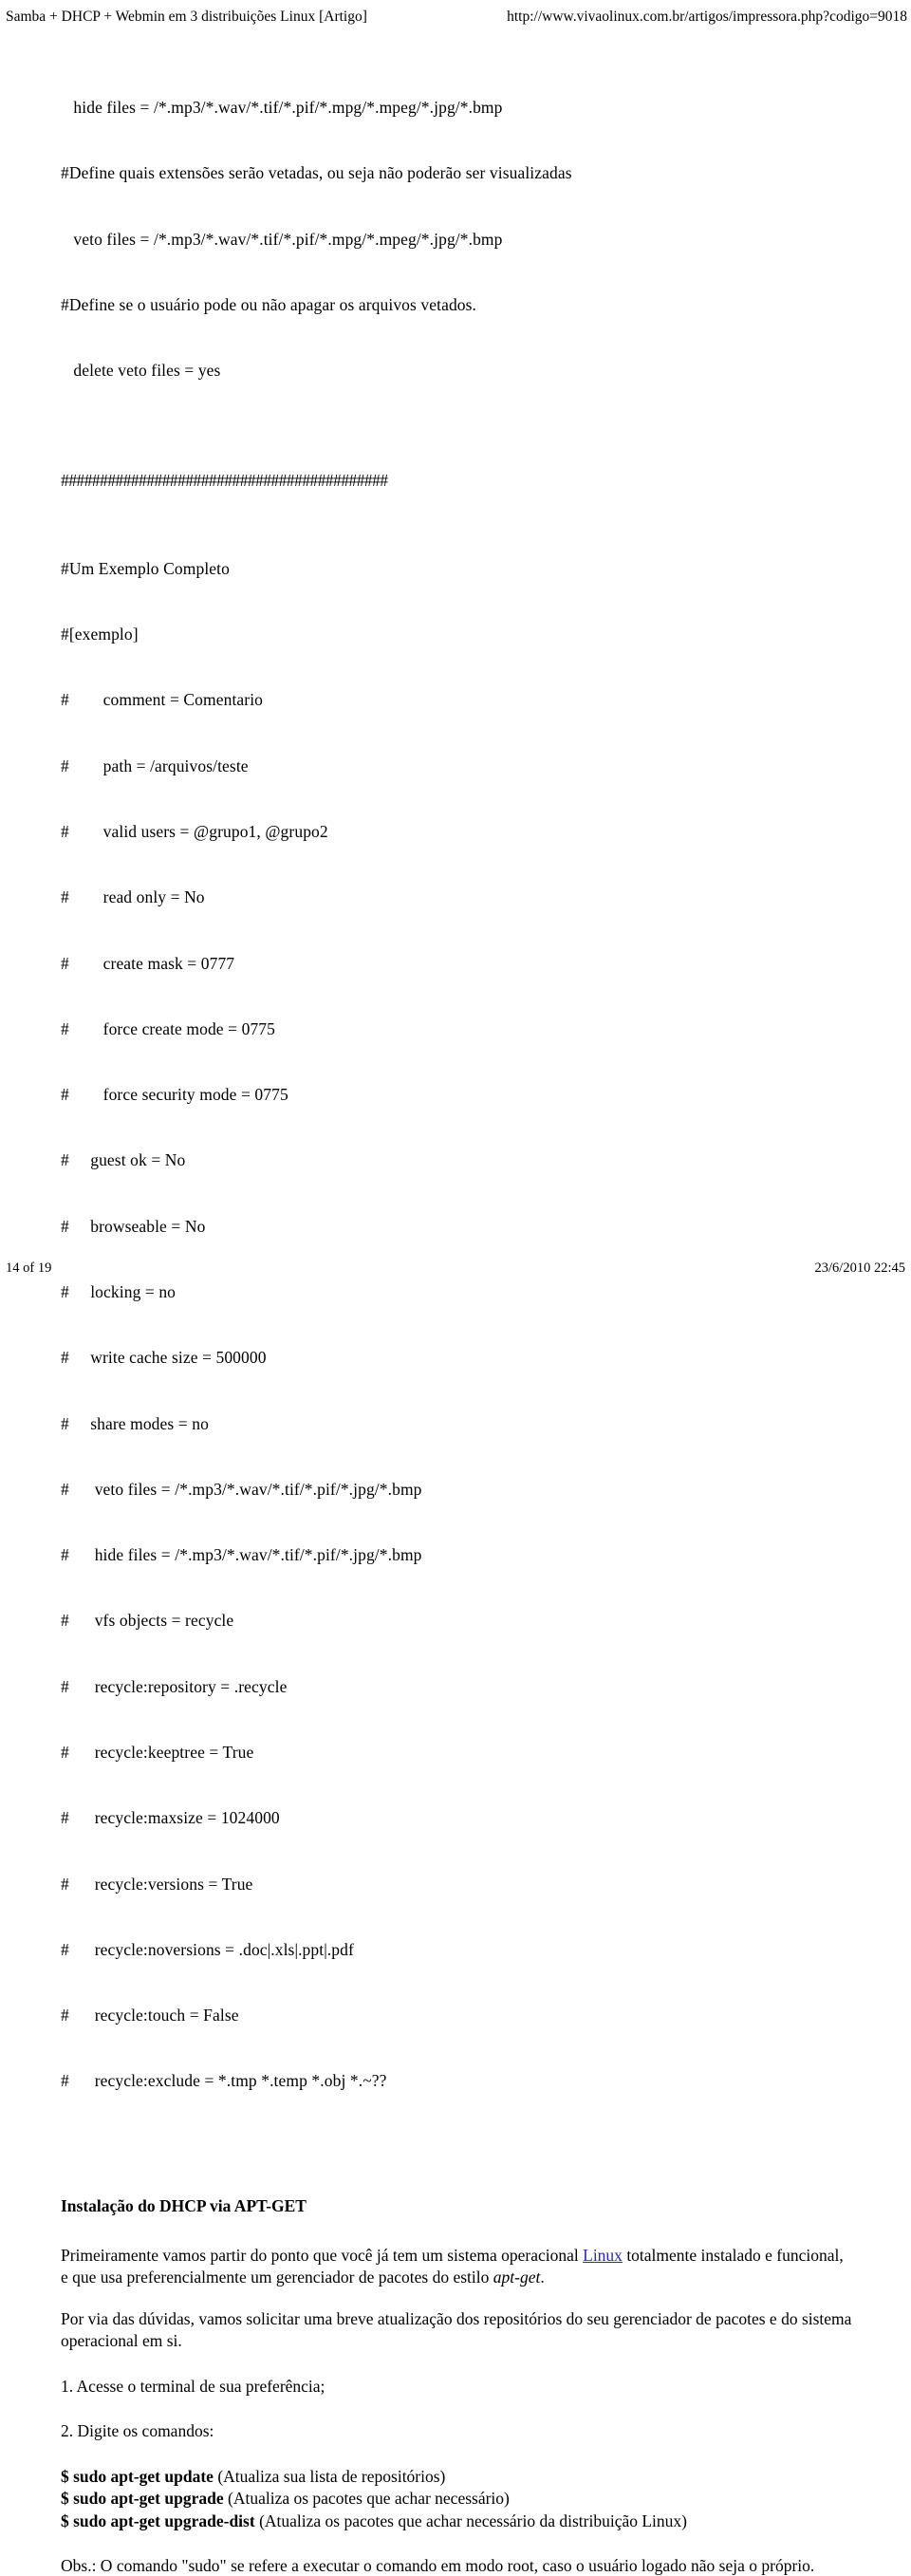 The image size is (911, 2576). Describe the element at coordinates (100, 634) in the screenshot. I see `config-line: #[exemplo]` at that location.